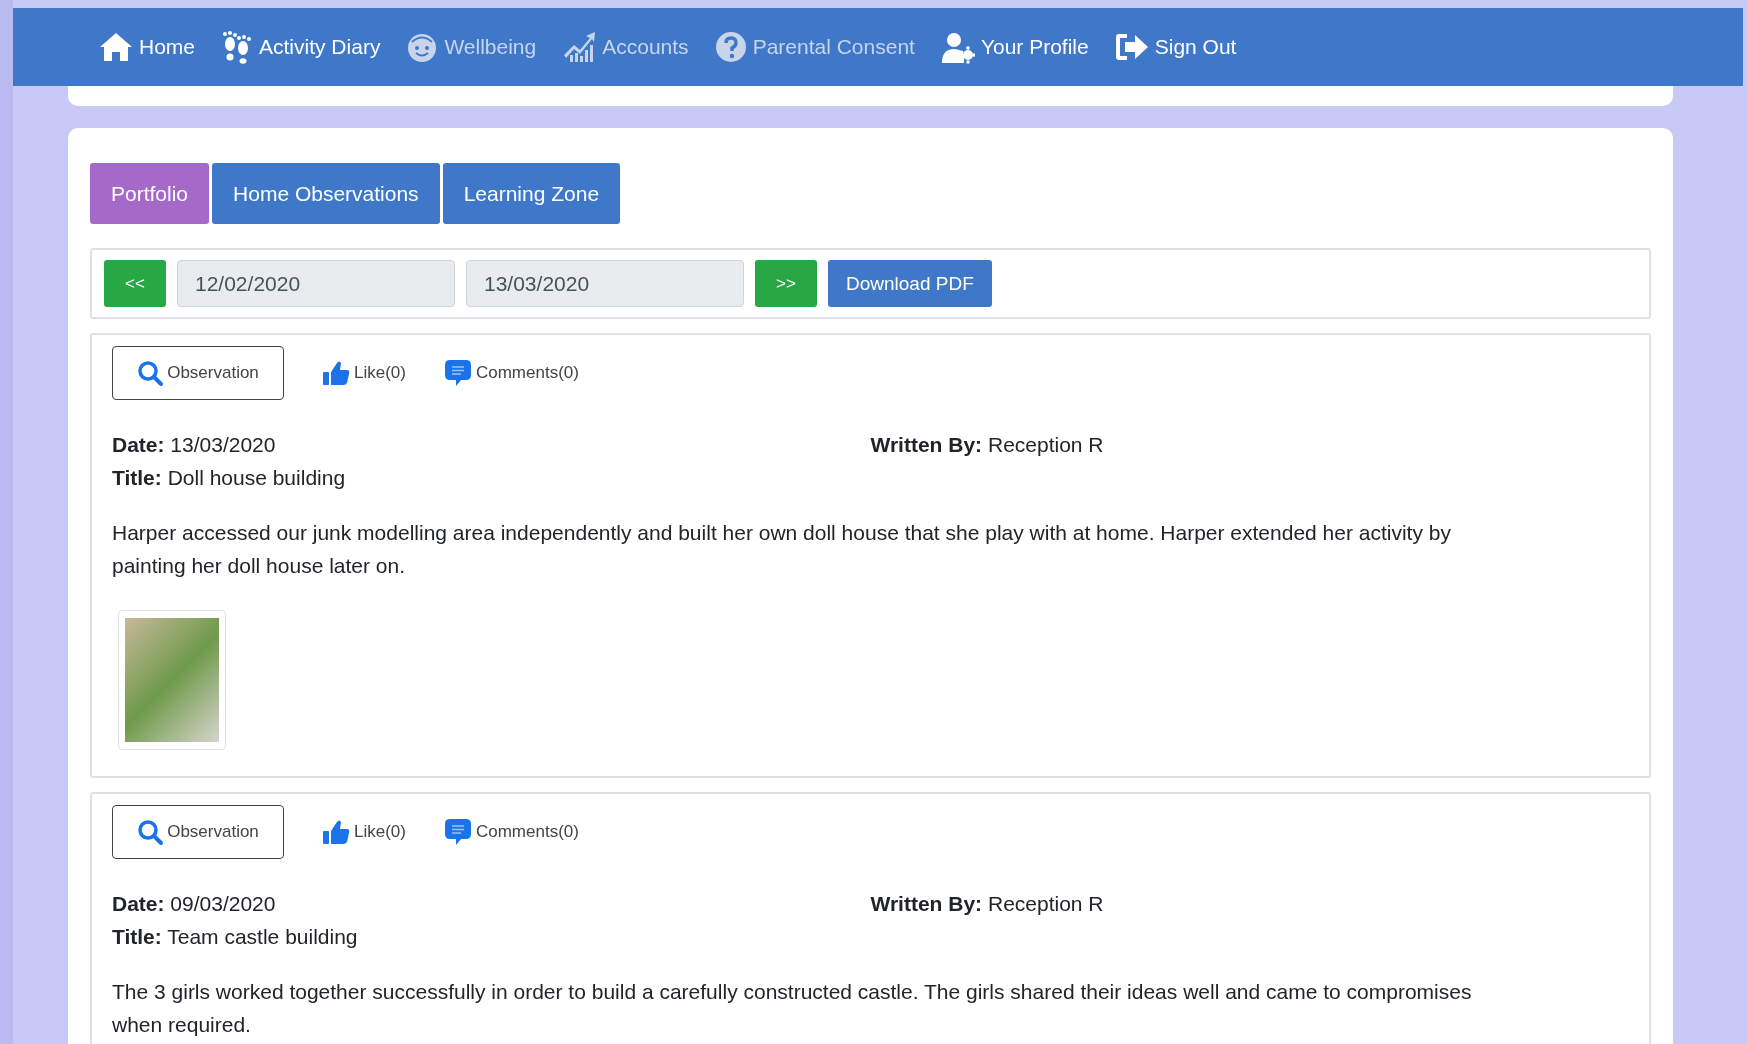 The image size is (1747, 1044). What do you see at coordinates (531, 193) in the screenshot?
I see `tab: Learning Zone` at bounding box center [531, 193].